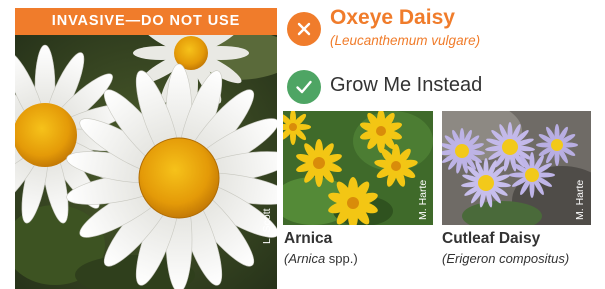  What do you see at coordinates (341, 258) in the screenshot?
I see `arnica-species-suffix: spp.)` at bounding box center [341, 258].